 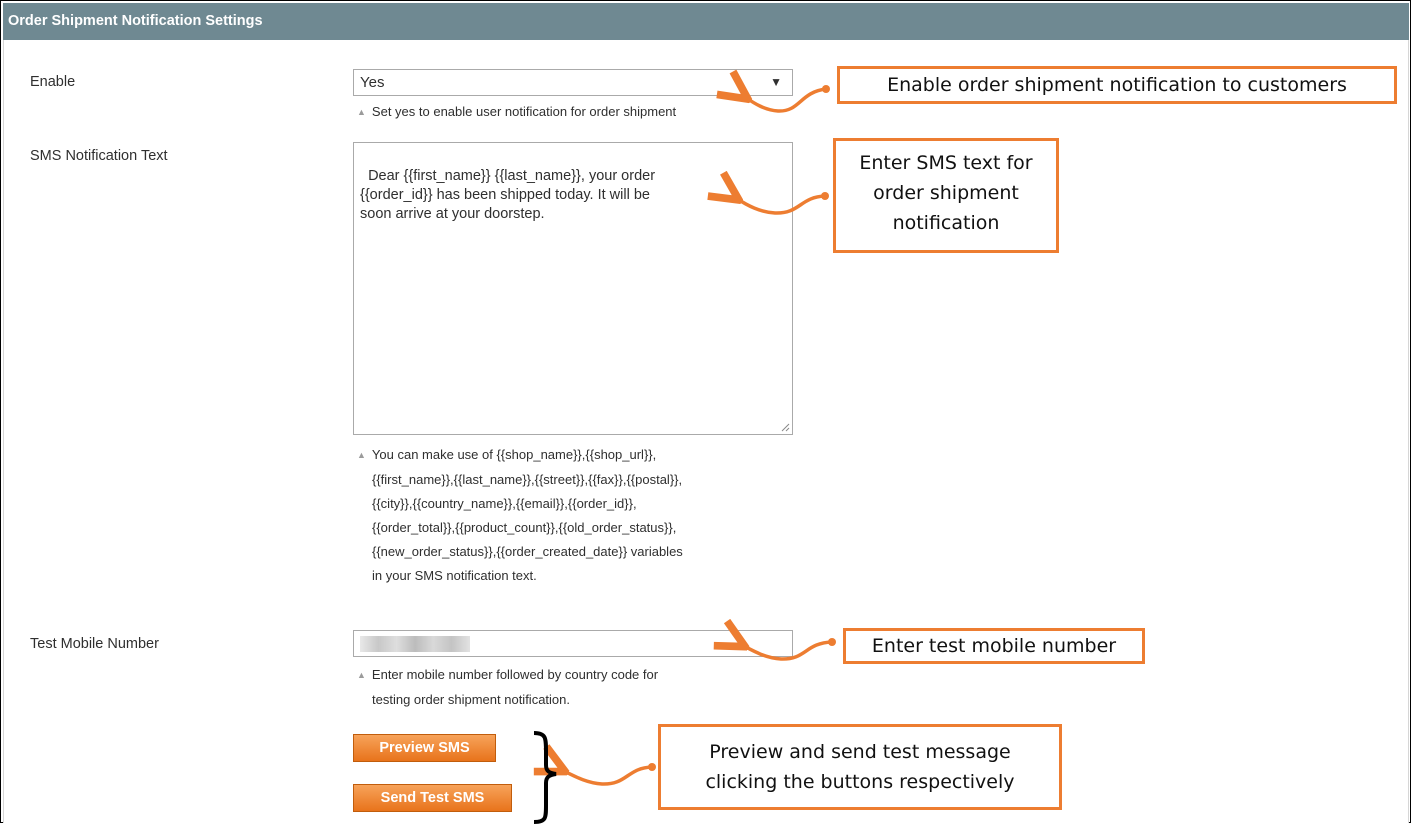 What do you see at coordinates (786, 101) in the screenshot?
I see `arrow-enable` at bounding box center [786, 101].